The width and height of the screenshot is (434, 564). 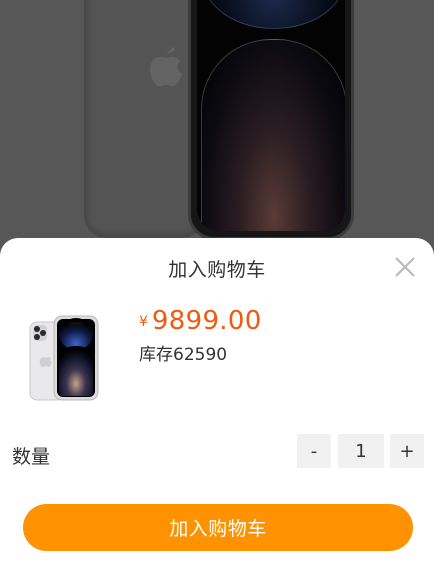 I want to click on price-value: 9899.00, so click(x=206, y=321).